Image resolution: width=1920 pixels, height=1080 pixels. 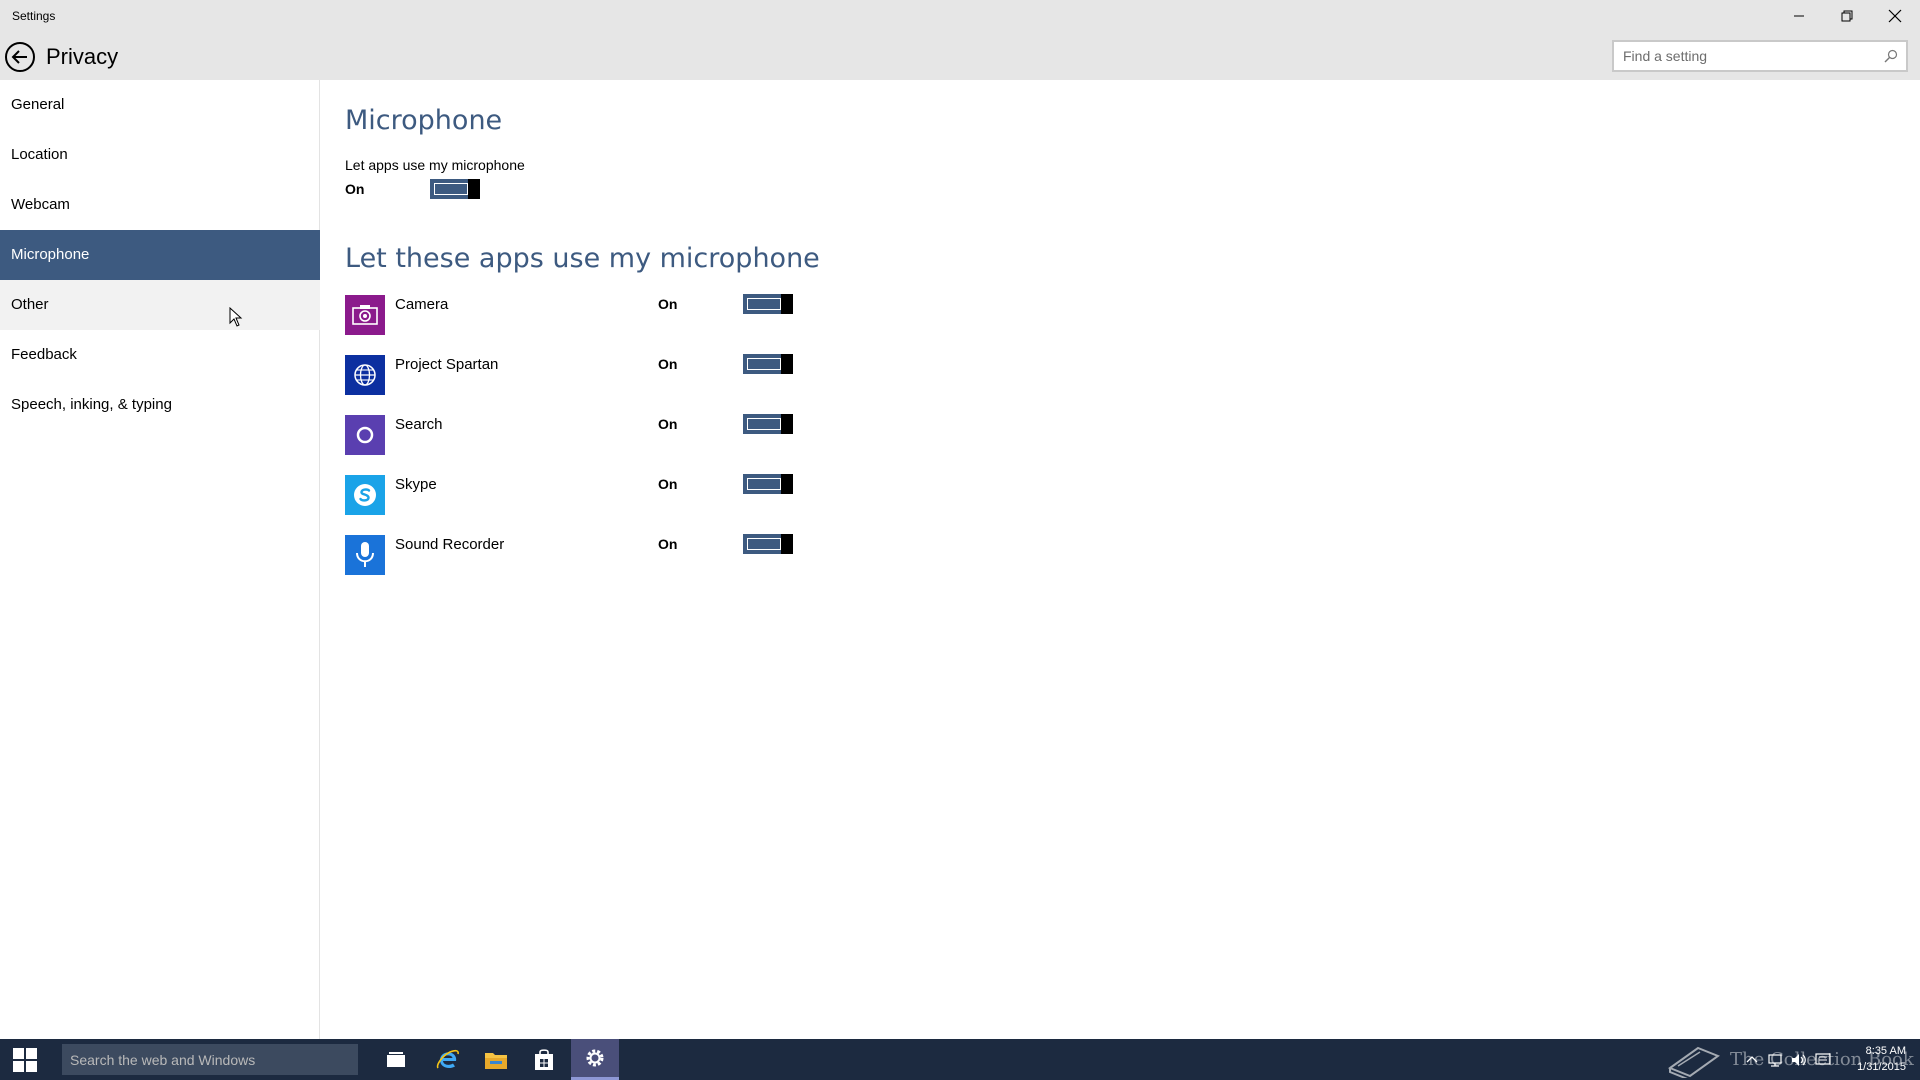 I want to click on start-button, so click(x=25, y=1059).